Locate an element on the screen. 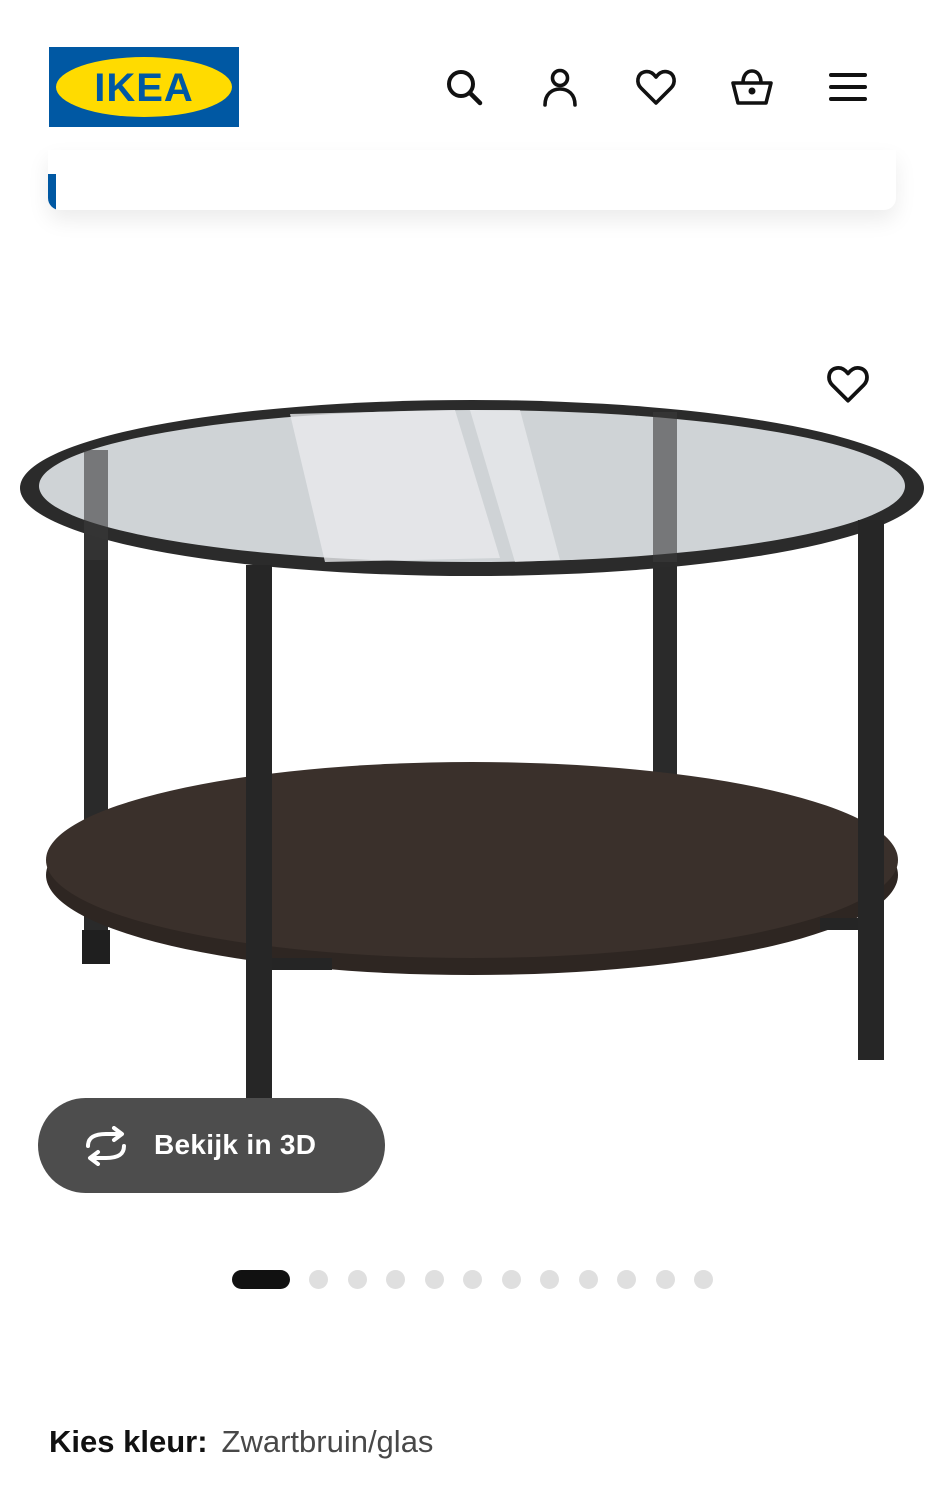 Image resolution: width=945 pixels, height=1485 pixels. account-icon is located at coordinates (560, 87).